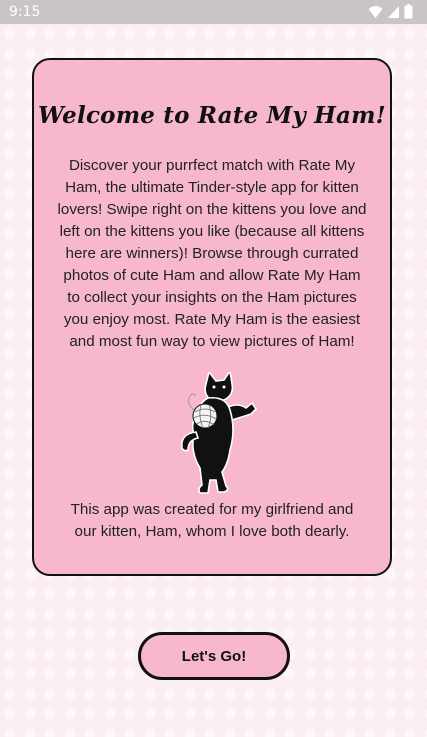  What do you see at coordinates (408, 11) in the screenshot?
I see `battery-icon` at bounding box center [408, 11].